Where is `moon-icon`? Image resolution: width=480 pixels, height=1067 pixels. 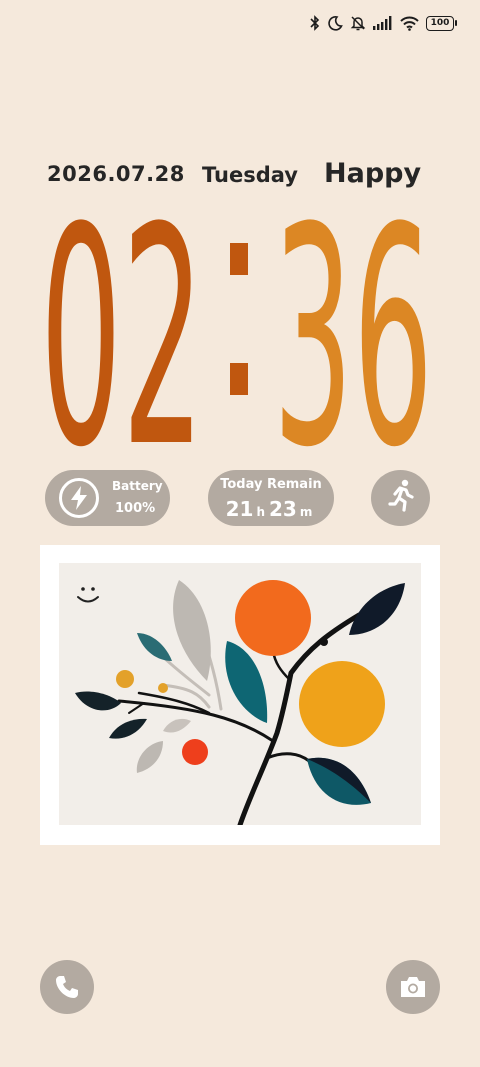 moon-icon is located at coordinates (335, 23).